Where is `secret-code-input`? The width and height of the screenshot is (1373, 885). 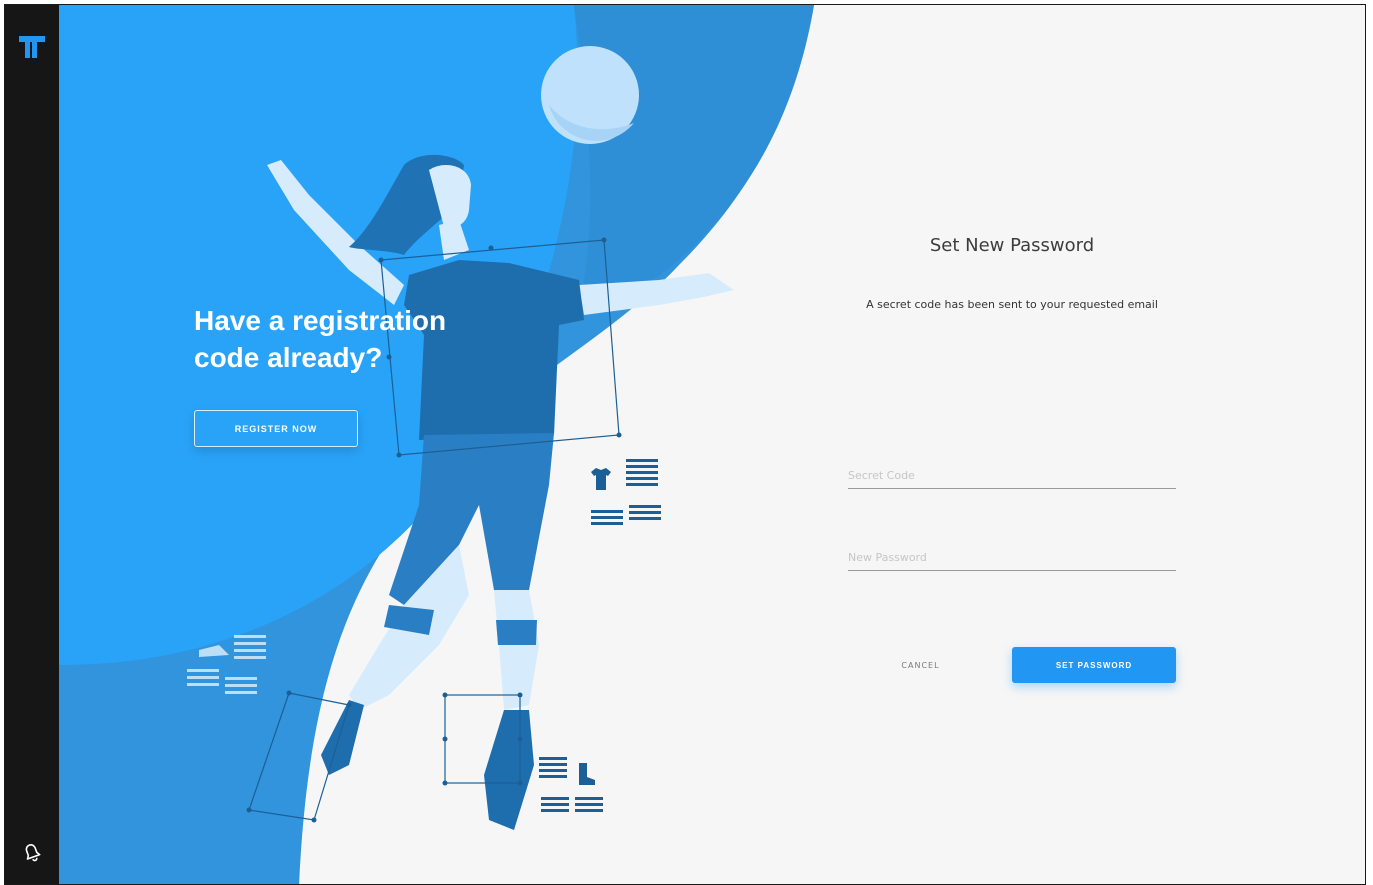 secret-code-input is located at coordinates (1012, 476).